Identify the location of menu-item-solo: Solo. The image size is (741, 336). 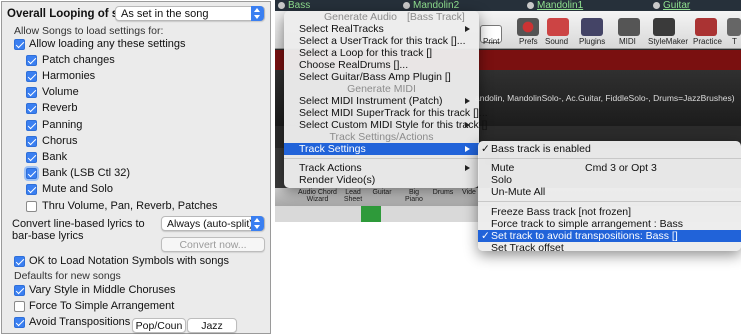
(609, 180).